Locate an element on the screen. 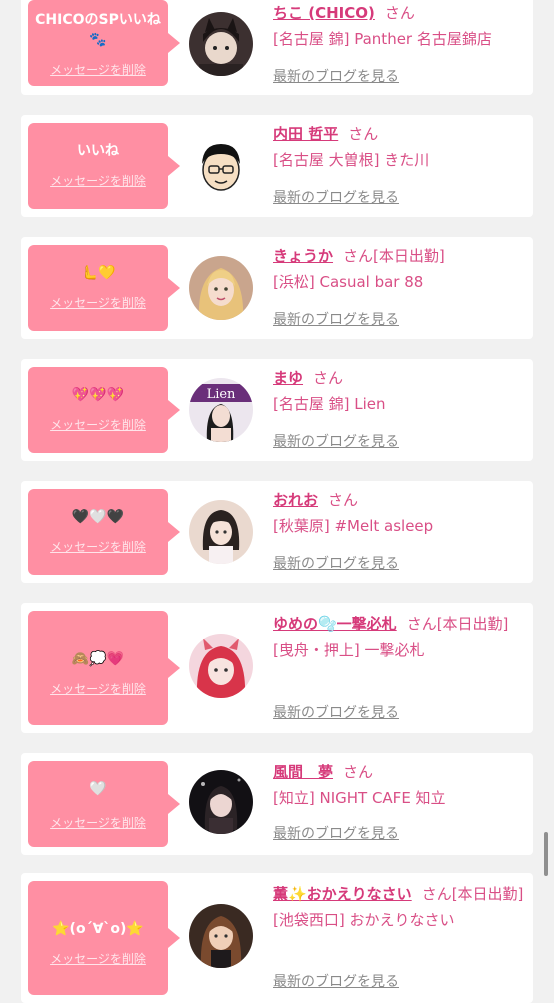 This screenshot has width=554, height=1003. cat-girl-avatar-icon is located at coordinates (221, 44).